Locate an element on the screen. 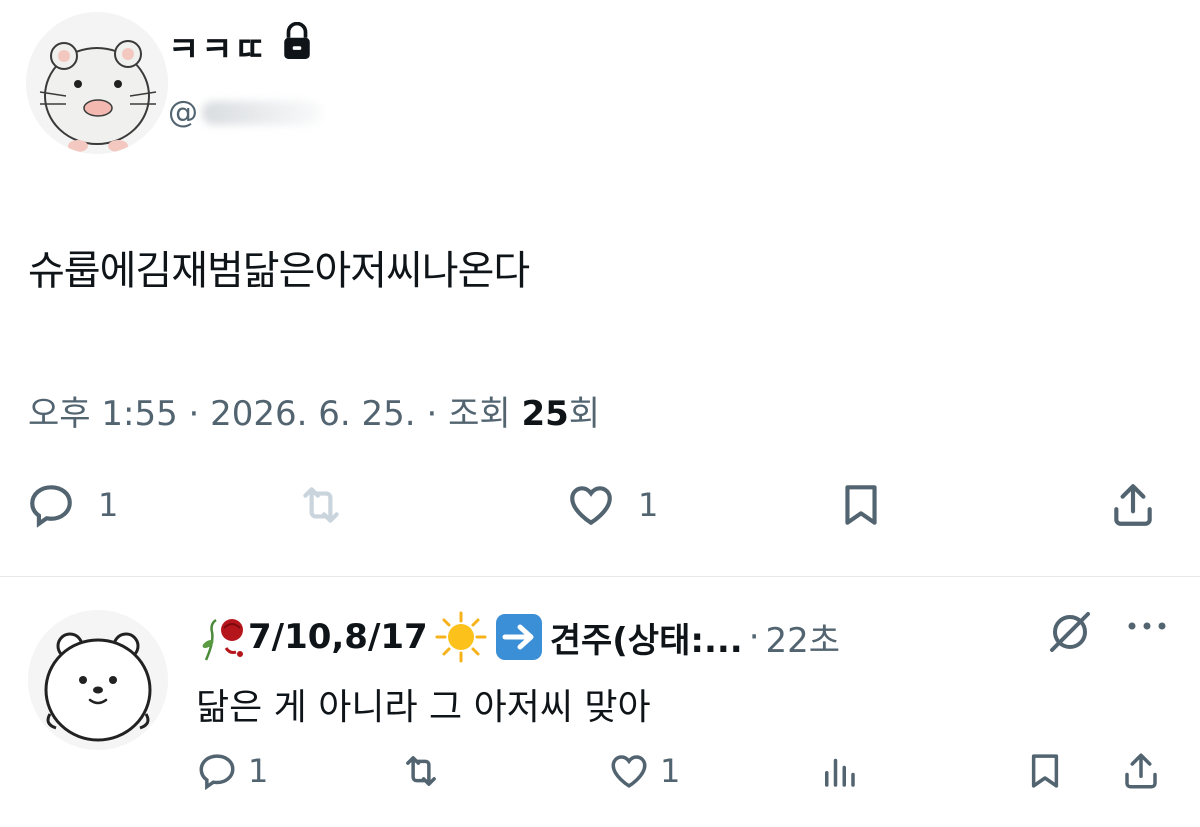  retweet-button is located at coordinates (321, 505).